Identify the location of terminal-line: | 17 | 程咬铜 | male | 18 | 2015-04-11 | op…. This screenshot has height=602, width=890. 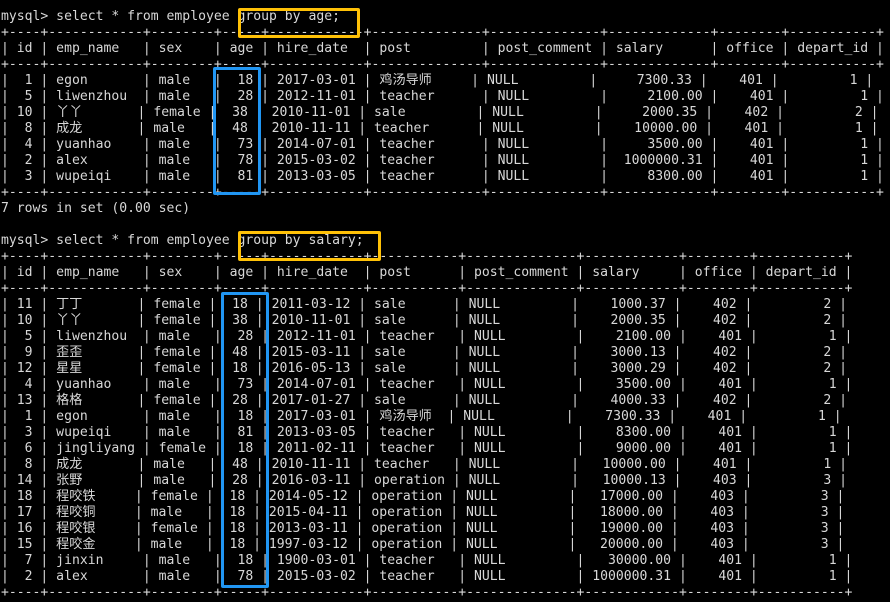
(423, 512).